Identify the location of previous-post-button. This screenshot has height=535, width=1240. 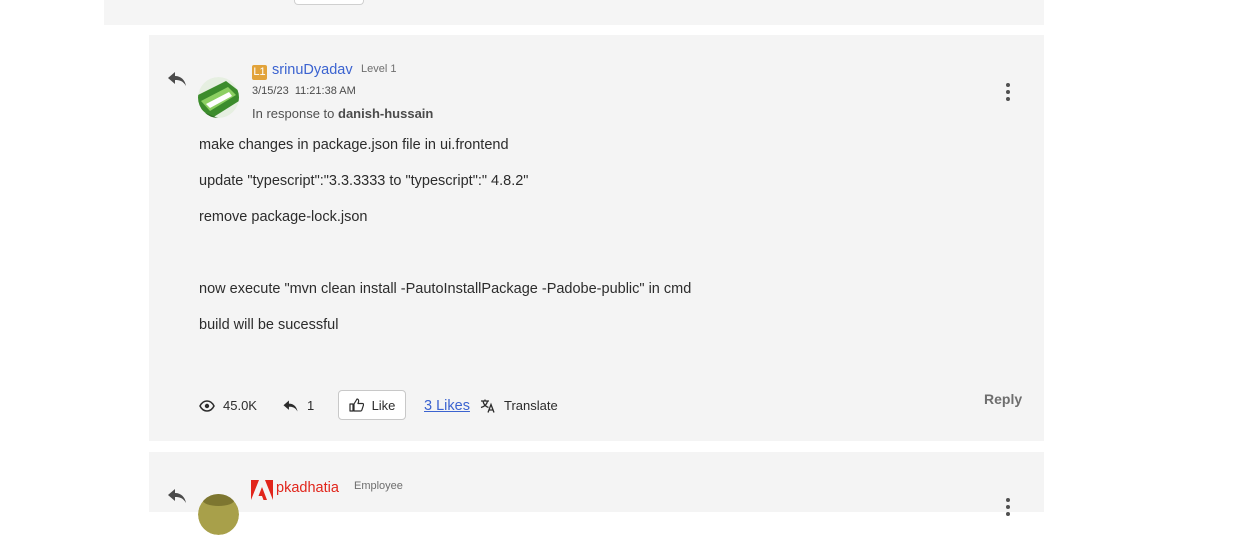
(329, 2).